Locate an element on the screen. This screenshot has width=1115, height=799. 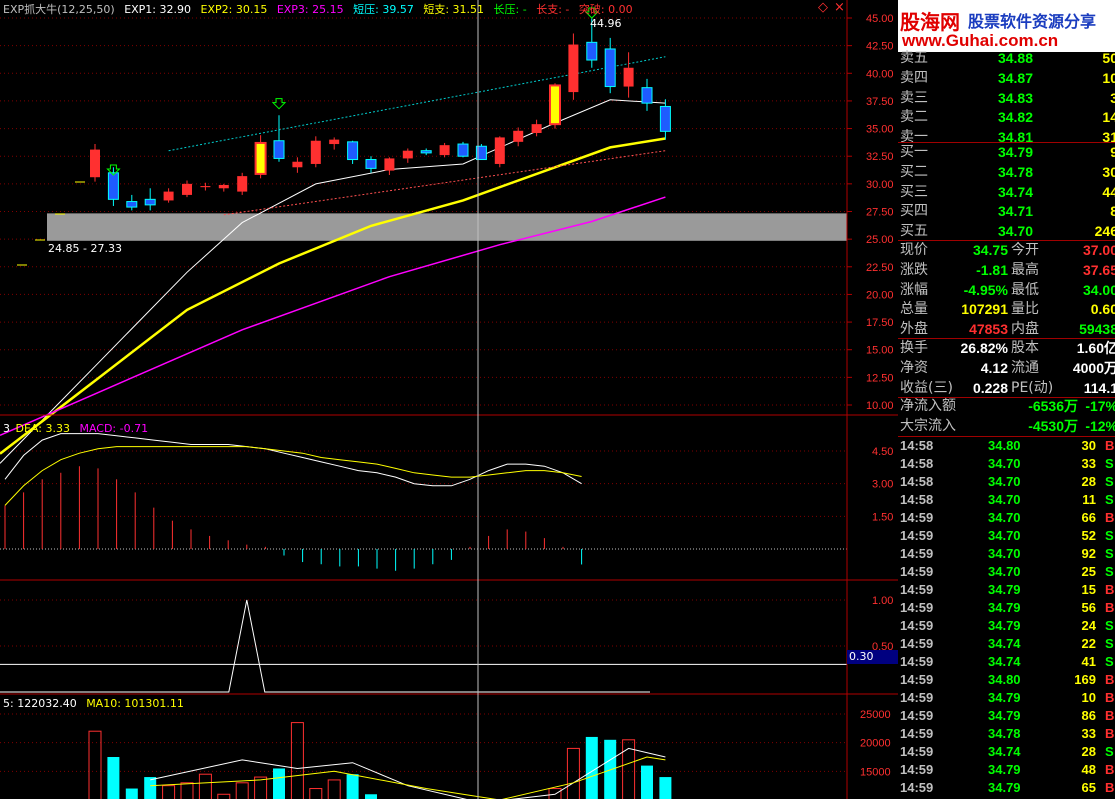
tick-row: 14:58 34.70 33 S is located at coordinates (1006, 464).